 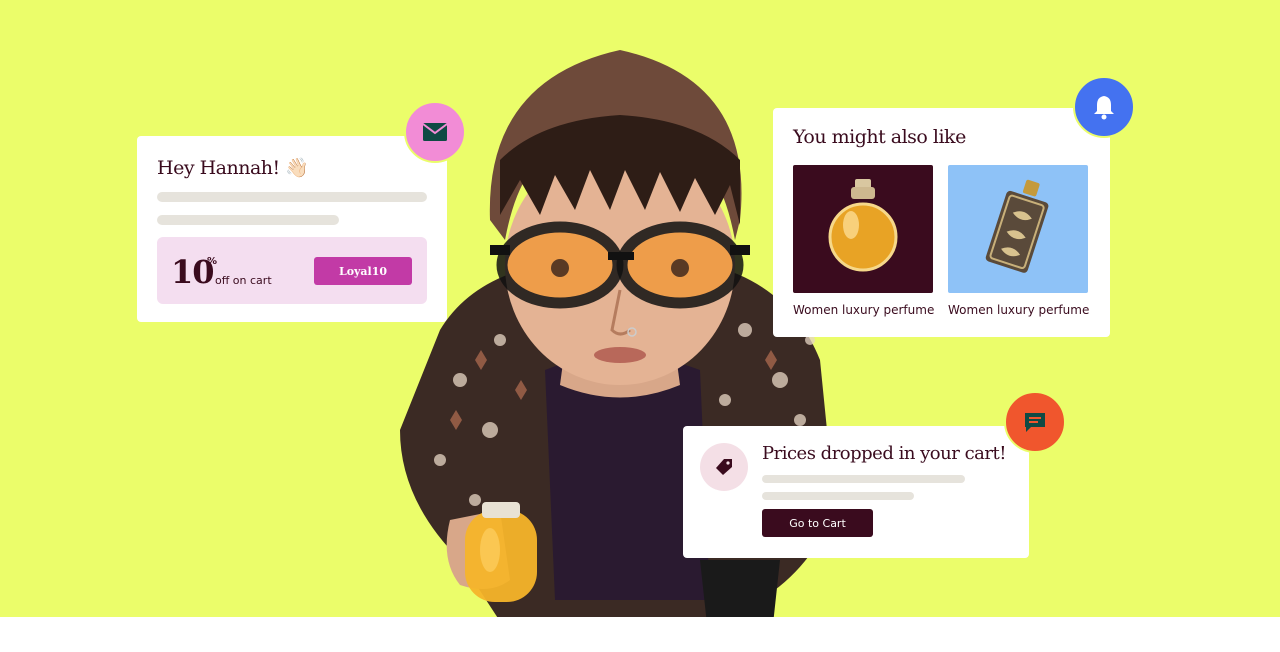 What do you see at coordinates (233, 168) in the screenshot?
I see `greeting-title: Hey Hannah! 👋🏻` at bounding box center [233, 168].